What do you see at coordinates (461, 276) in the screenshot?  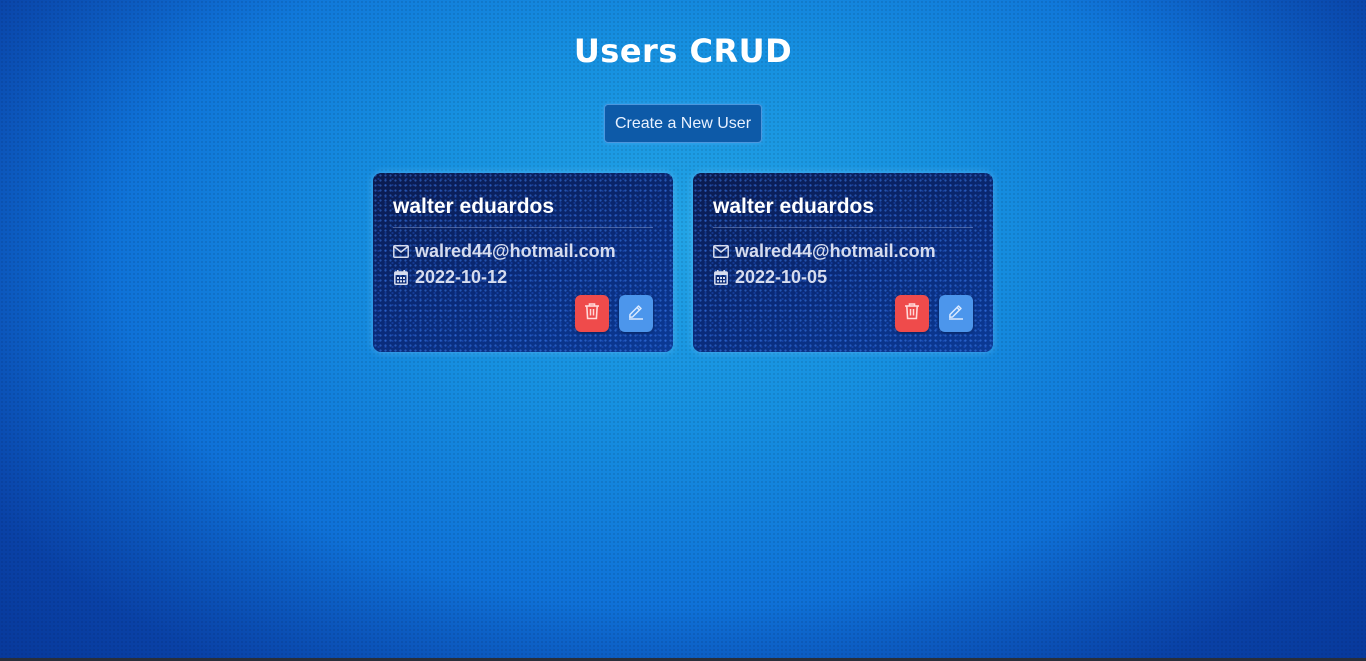 I see `user-birthday: 2022-10-12` at bounding box center [461, 276].